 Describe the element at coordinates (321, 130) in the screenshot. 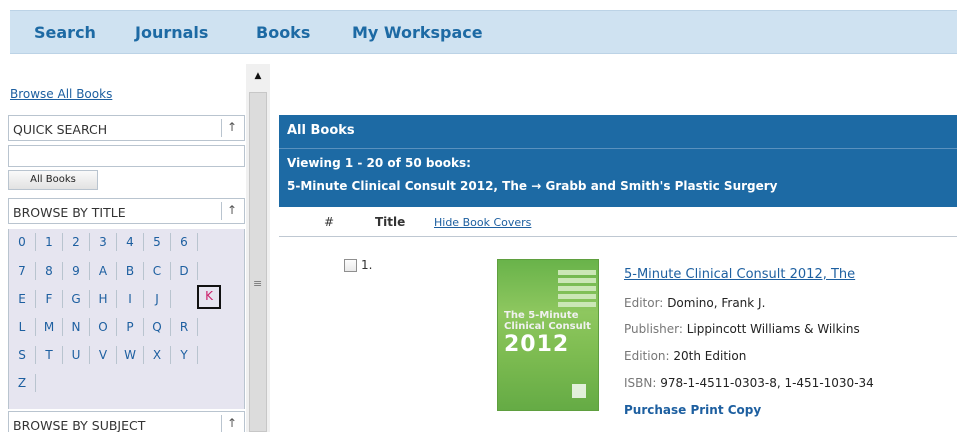

I see `page-title: All Books` at that location.